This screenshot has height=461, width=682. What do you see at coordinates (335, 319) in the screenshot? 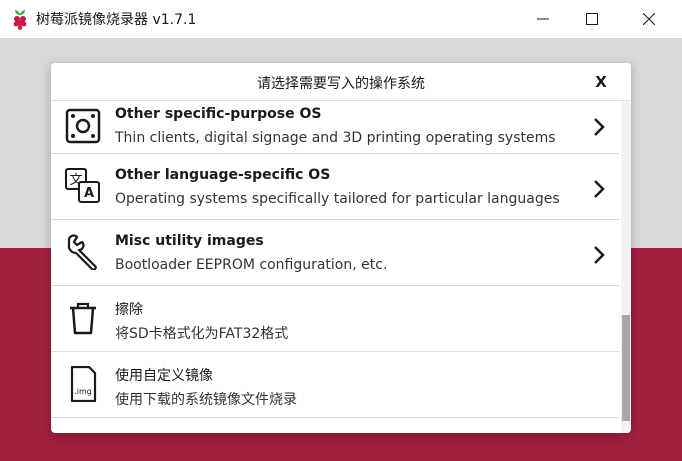
I see `os-list-item-erase: 擦除 将SD卡格式化为FAT32格式` at bounding box center [335, 319].